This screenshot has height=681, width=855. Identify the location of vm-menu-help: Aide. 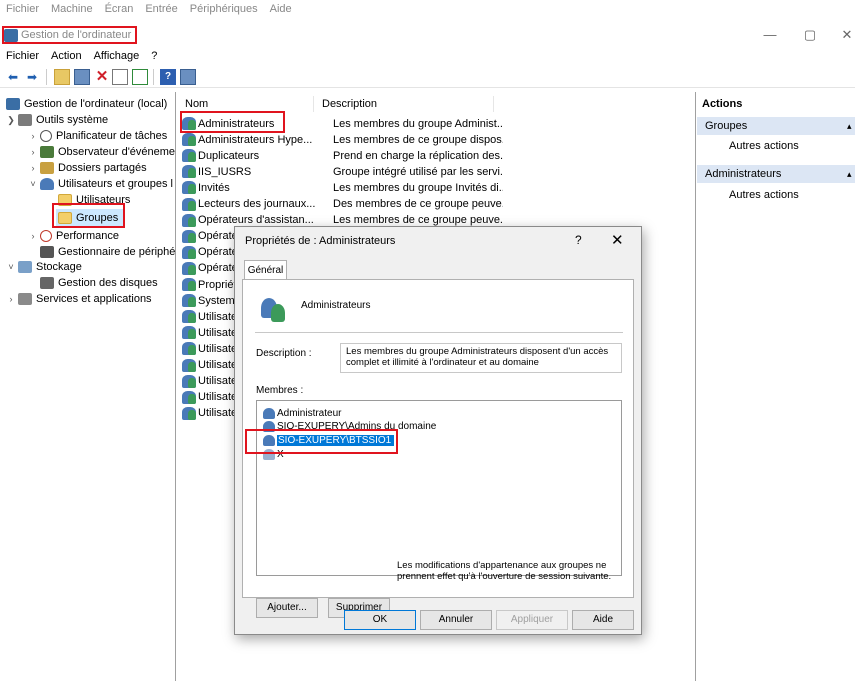
(281, 9).